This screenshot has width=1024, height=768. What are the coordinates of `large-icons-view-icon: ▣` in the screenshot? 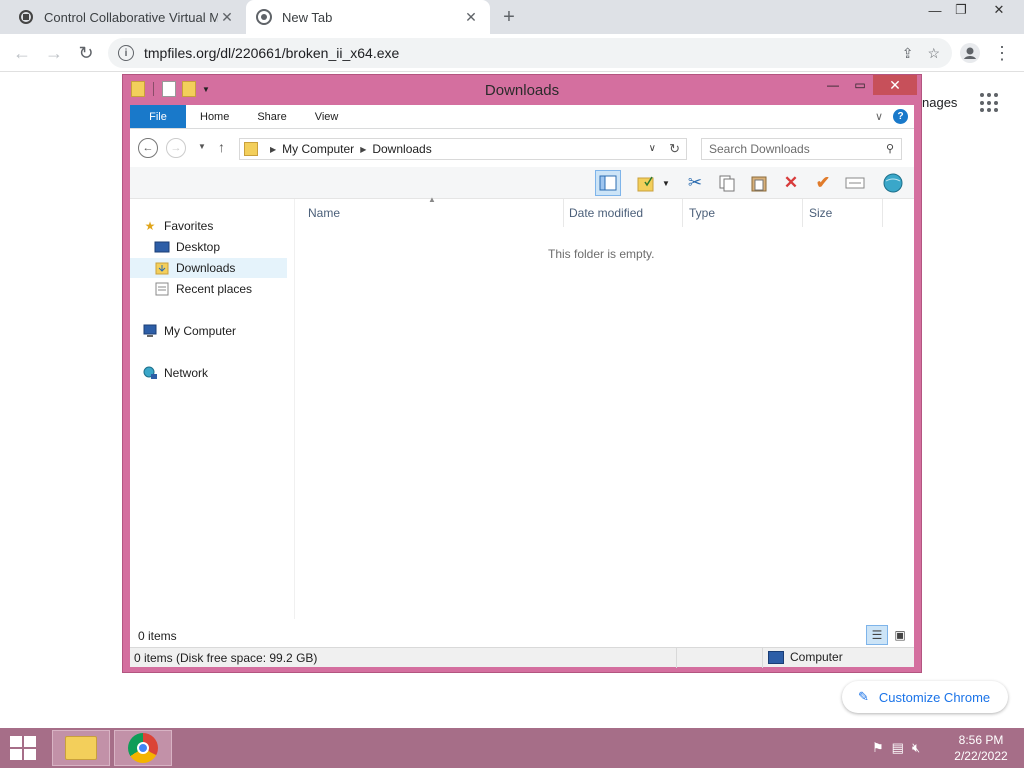 It's located at (900, 635).